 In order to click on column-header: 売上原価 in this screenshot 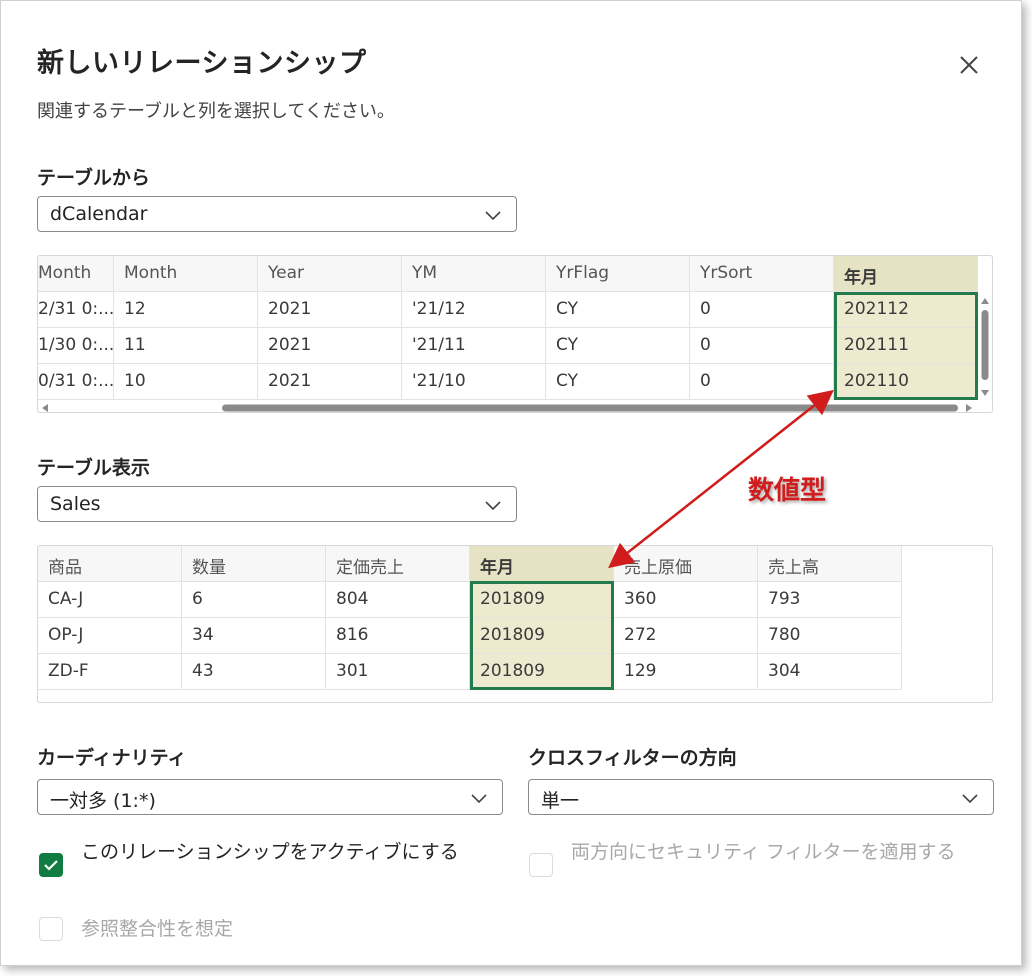, I will do `click(686, 564)`.